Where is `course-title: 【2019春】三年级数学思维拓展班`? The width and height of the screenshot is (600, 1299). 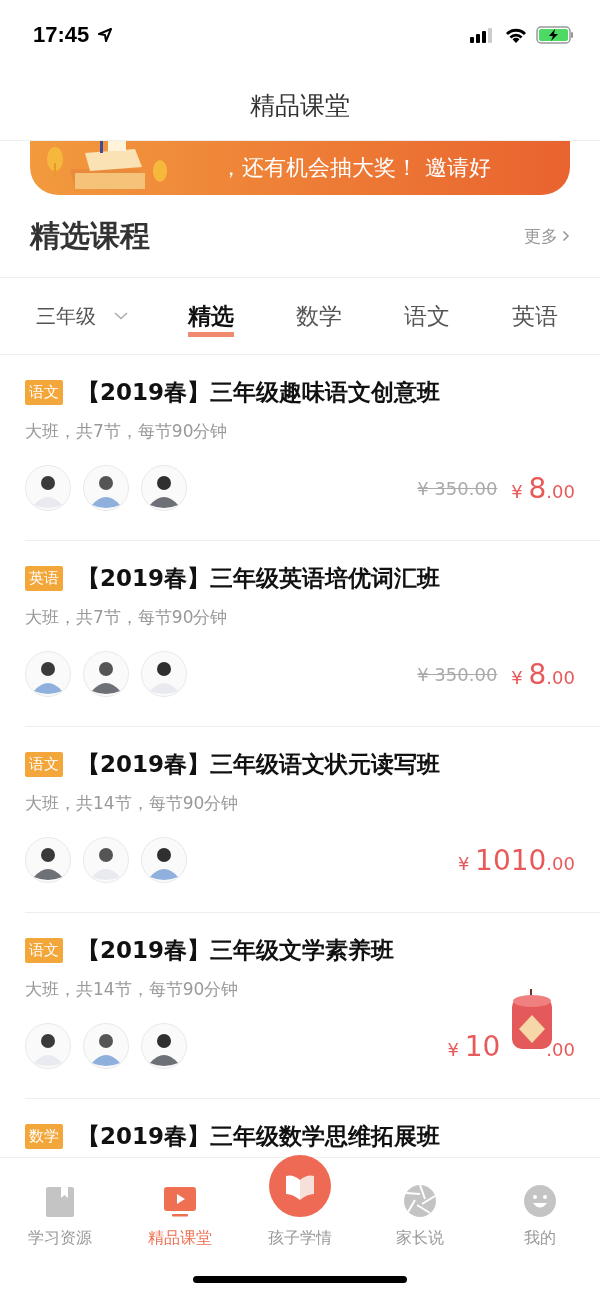
course-title: 【2019春】三年级数学思维拓展班 is located at coordinates (258, 1136).